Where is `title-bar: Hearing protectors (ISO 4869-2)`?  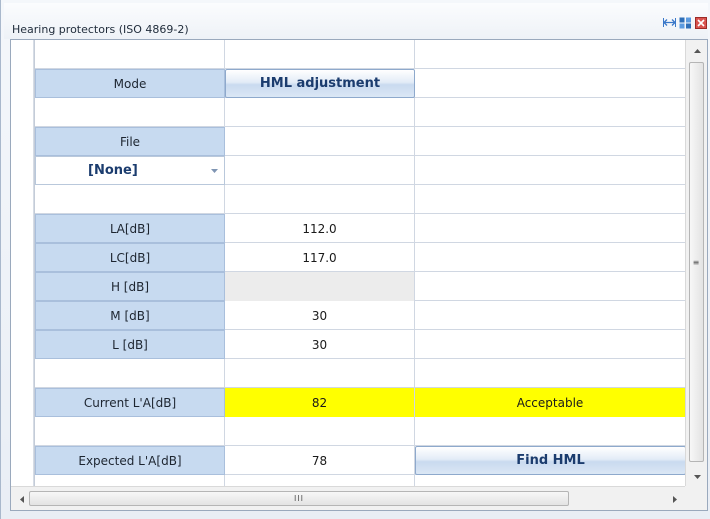 title-bar: Hearing protectors (ISO 4869-2) is located at coordinates (356, 21).